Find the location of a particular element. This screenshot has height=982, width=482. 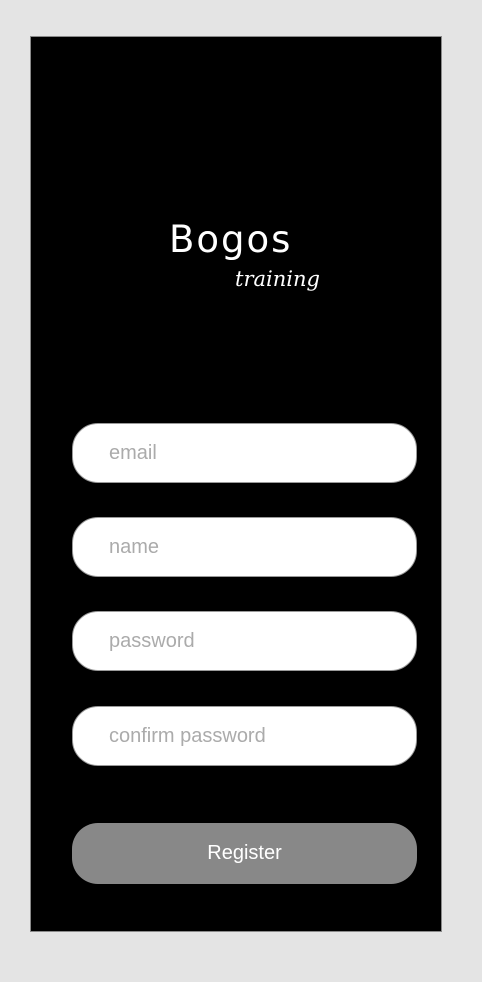

name-field is located at coordinates (244, 547).